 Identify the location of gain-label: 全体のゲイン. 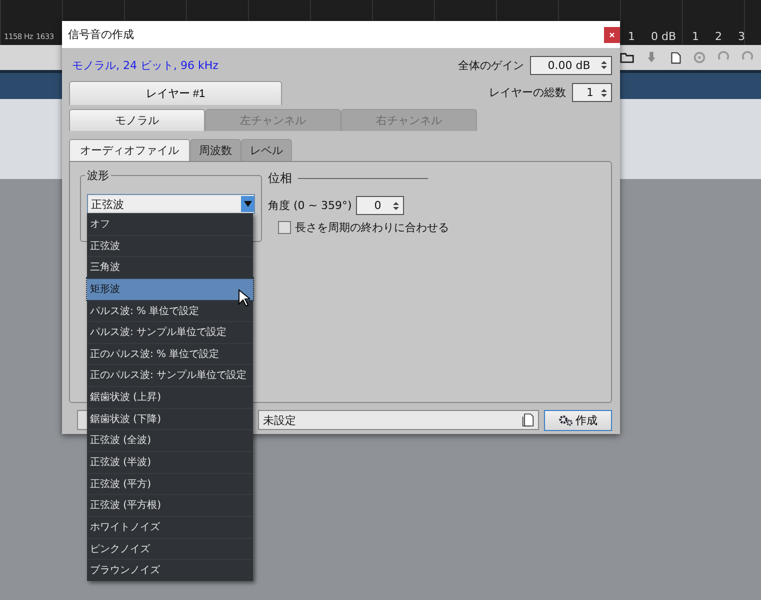
(491, 65).